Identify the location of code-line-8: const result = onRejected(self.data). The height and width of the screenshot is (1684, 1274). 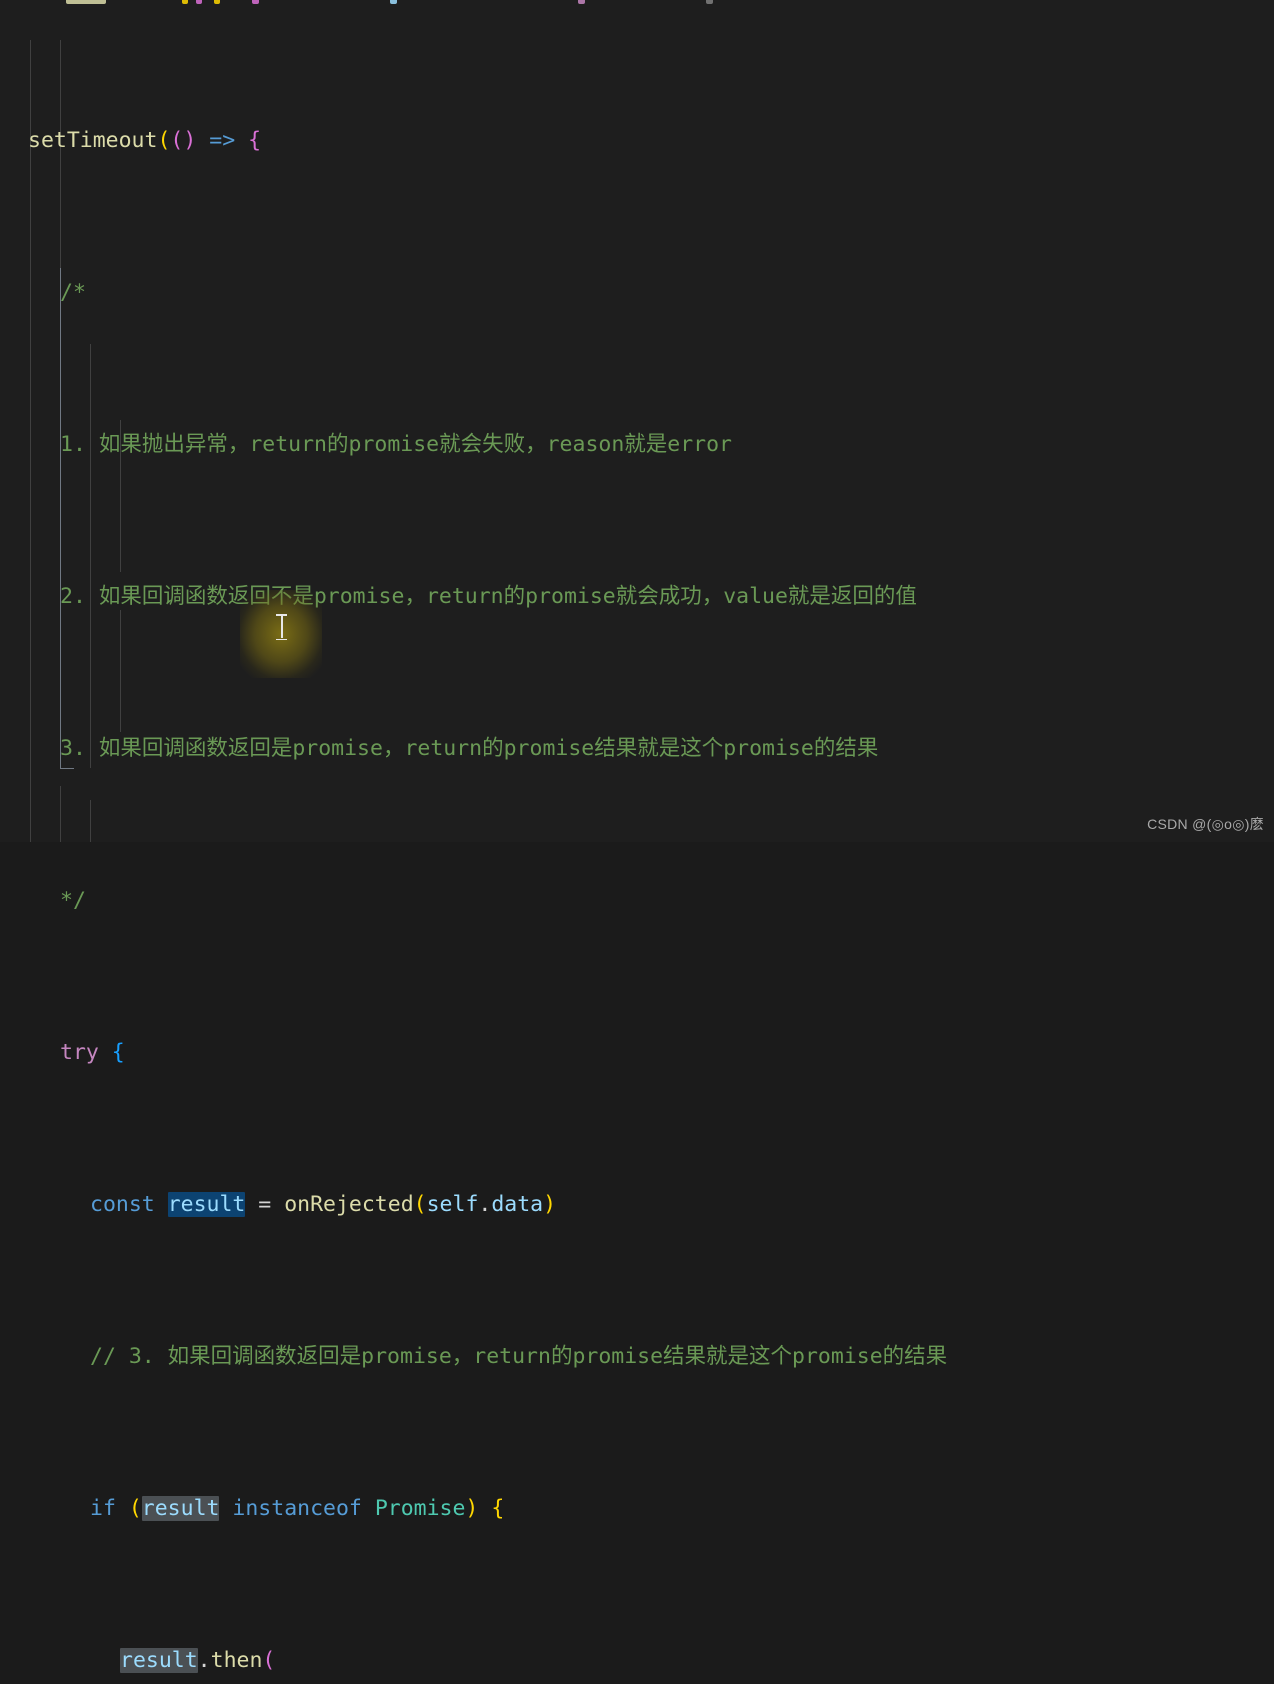
(637, 1205).